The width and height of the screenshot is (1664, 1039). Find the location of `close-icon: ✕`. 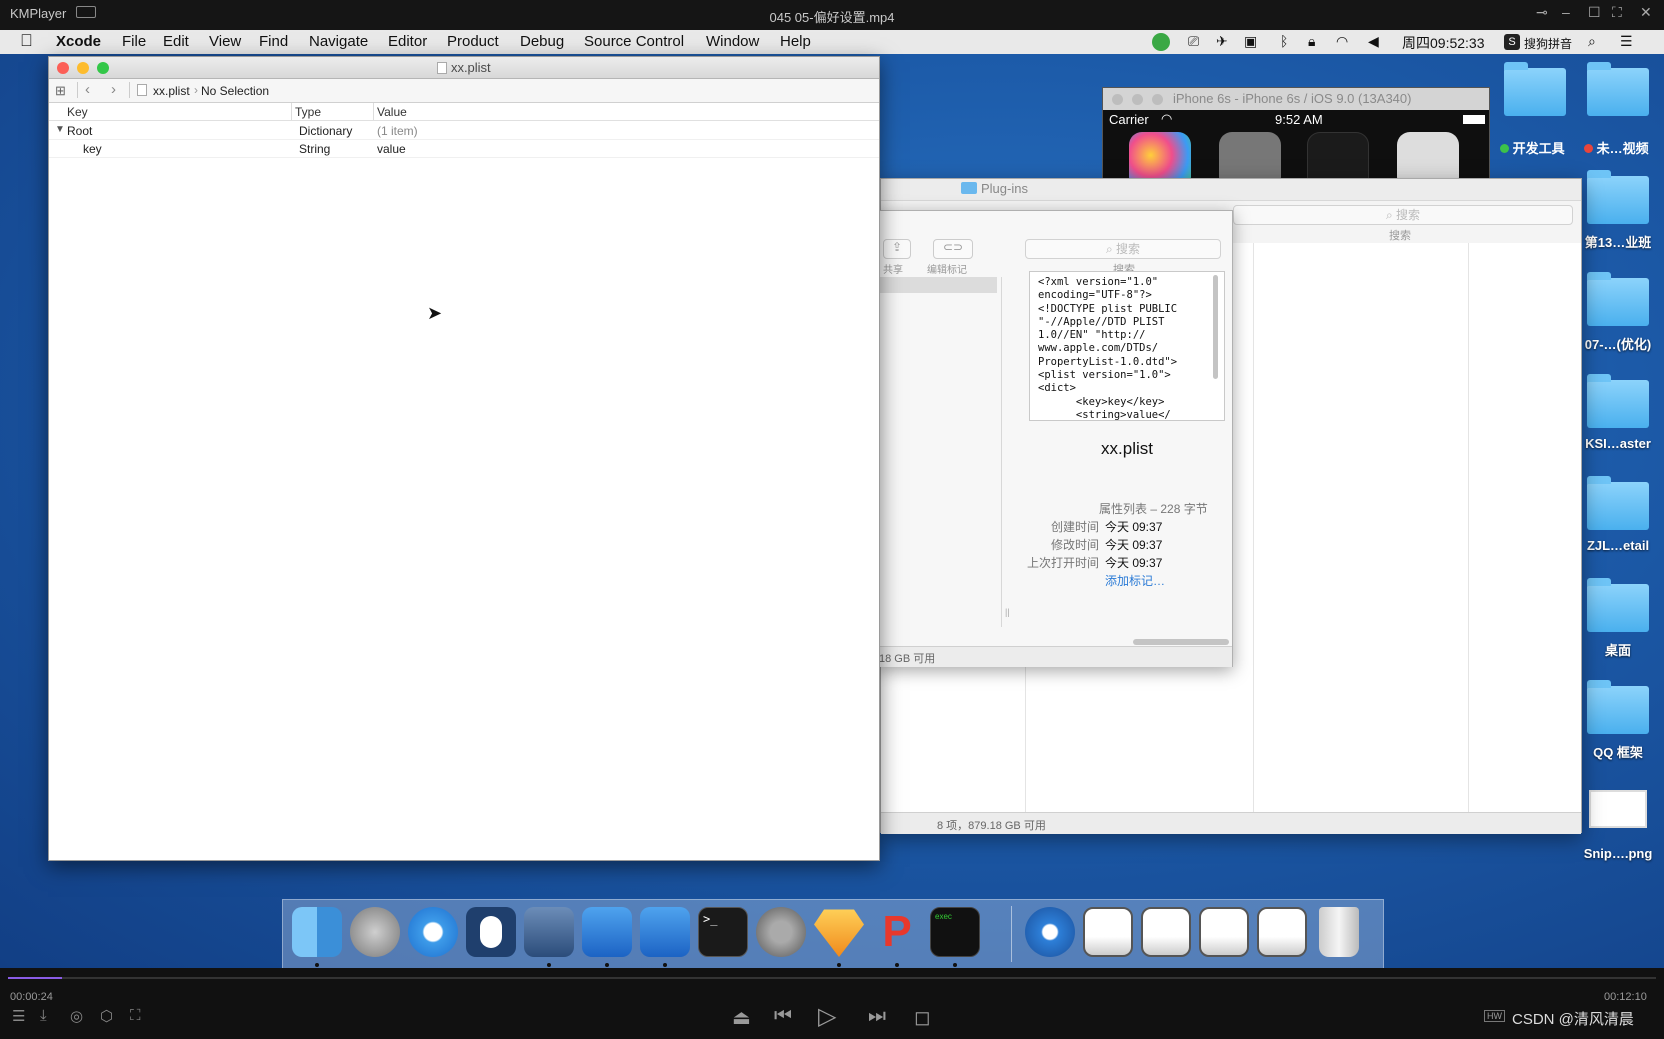

close-icon: ✕ is located at coordinates (1646, 12).